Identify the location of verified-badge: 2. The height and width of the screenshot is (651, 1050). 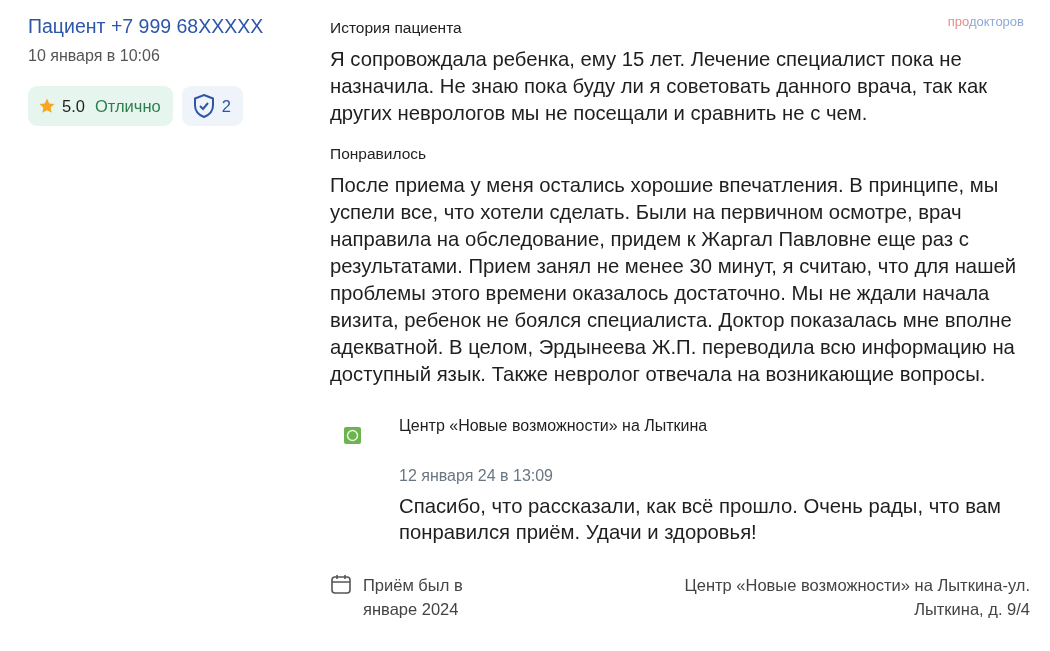
(212, 106).